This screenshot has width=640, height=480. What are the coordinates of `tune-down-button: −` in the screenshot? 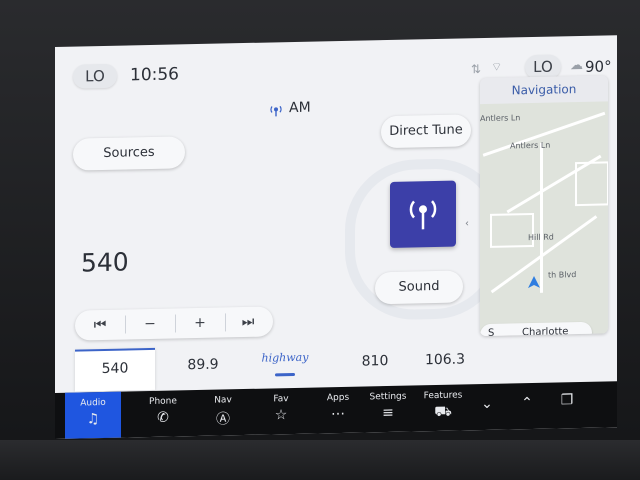 It's located at (150, 323).